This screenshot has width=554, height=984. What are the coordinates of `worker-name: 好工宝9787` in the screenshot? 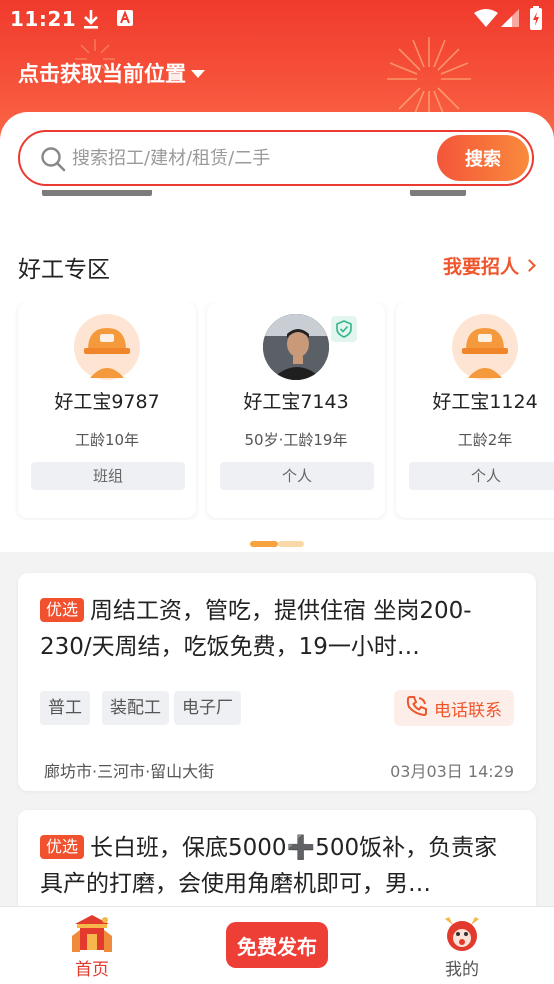 It's located at (107, 402).